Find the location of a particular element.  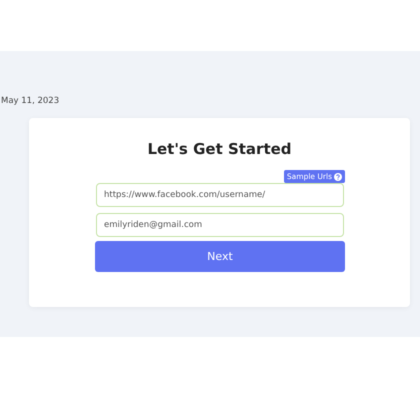

input-field: https://www.facebook.com/username/ is located at coordinates (220, 195).